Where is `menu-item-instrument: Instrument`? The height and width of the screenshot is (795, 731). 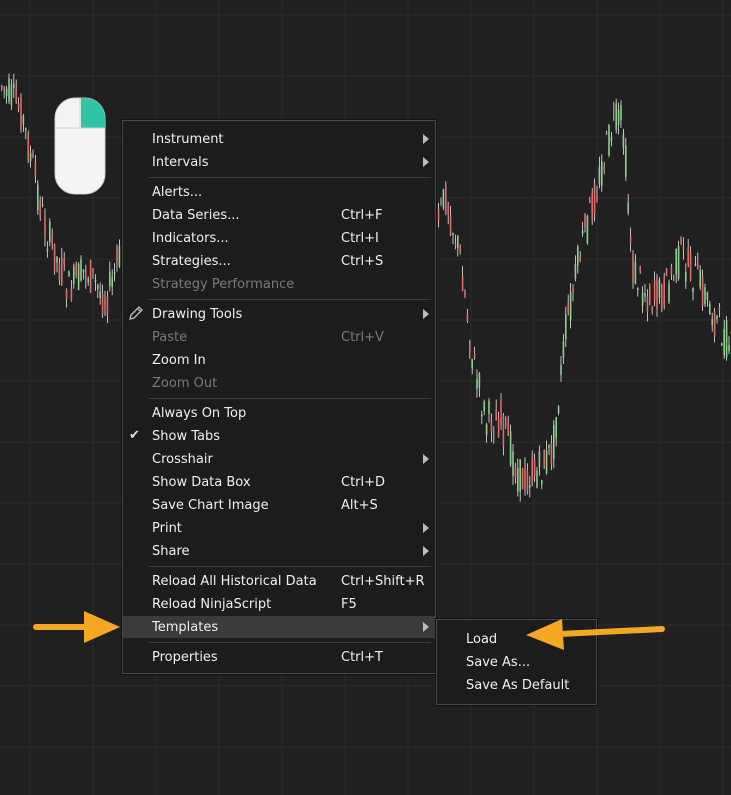
menu-item-instrument: Instrument is located at coordinates (279, 139).